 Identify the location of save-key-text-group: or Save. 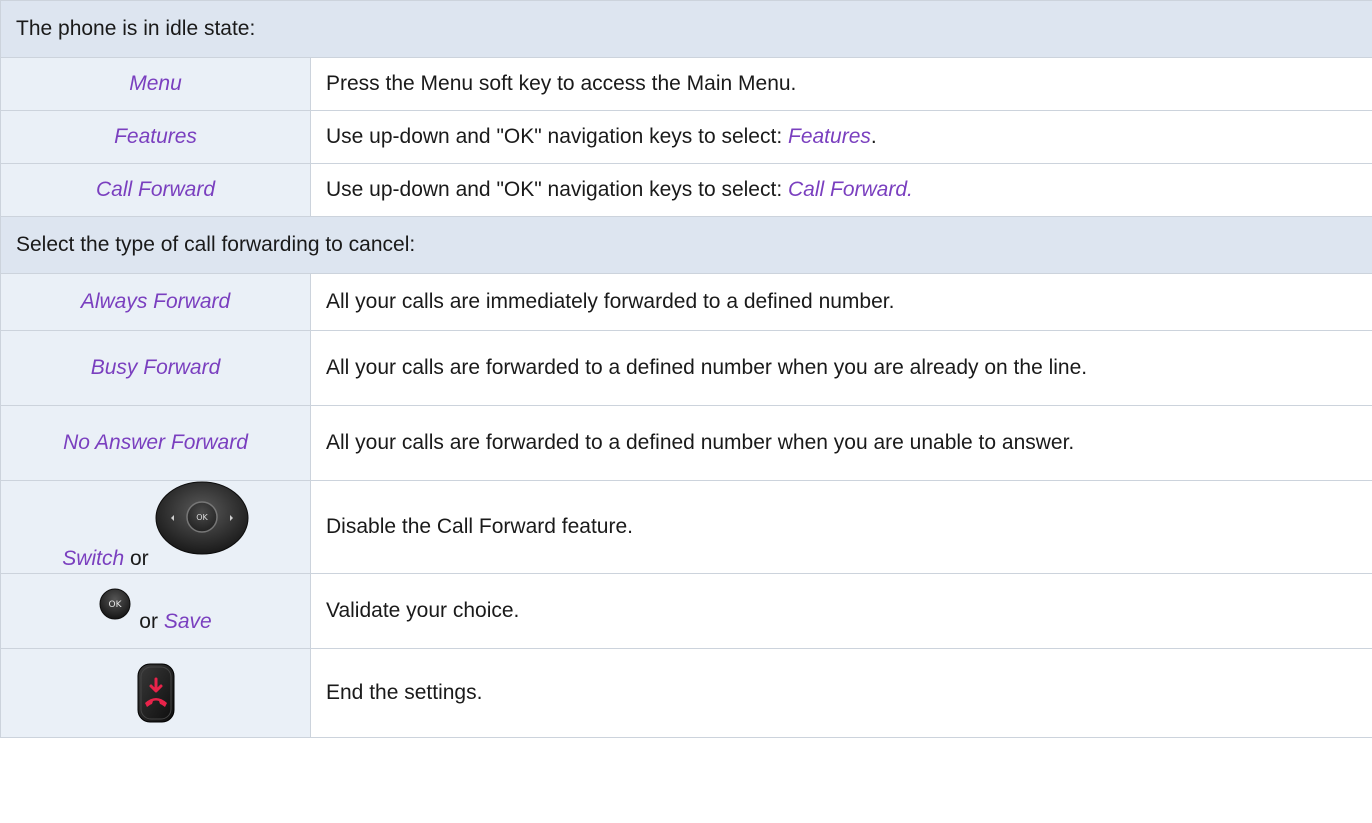
(175, 622).